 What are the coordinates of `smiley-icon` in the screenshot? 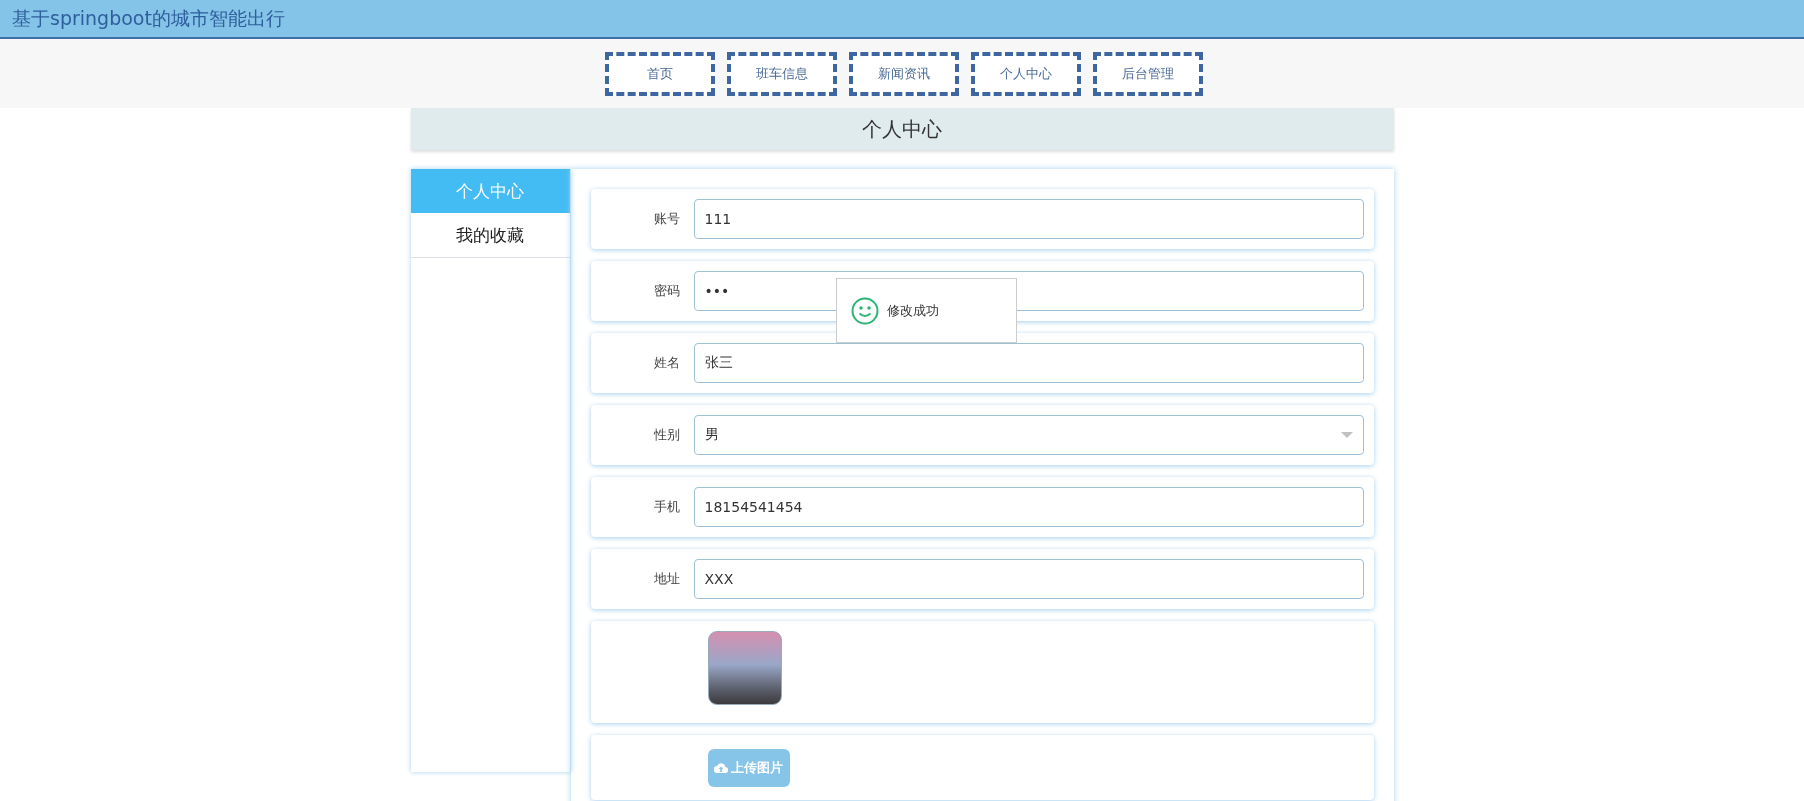 It's located at (865, 310).